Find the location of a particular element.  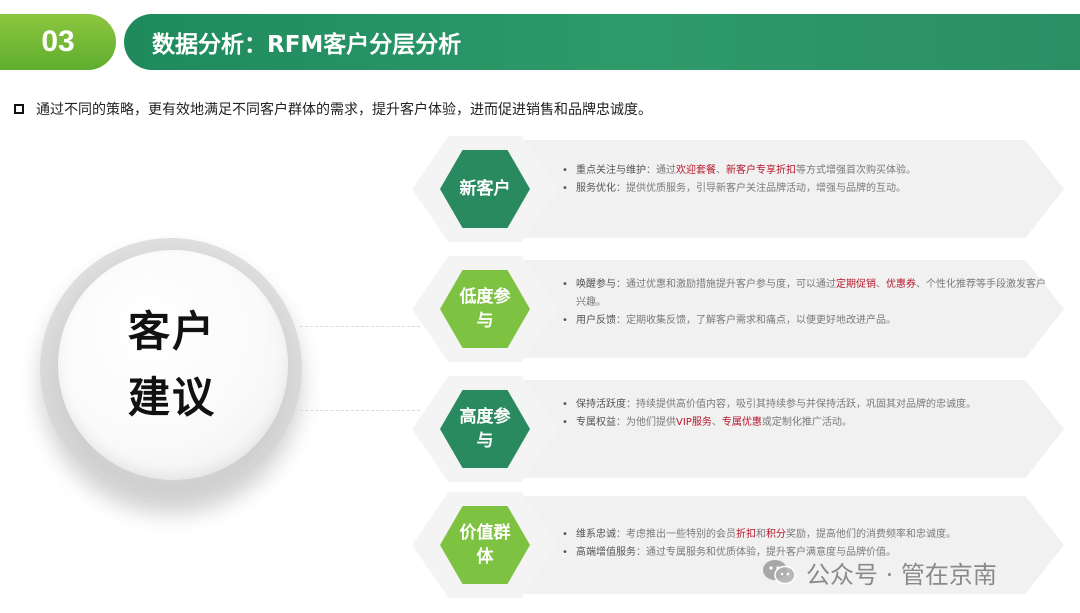

section-number: 03 is located at coordinates (58, 42).